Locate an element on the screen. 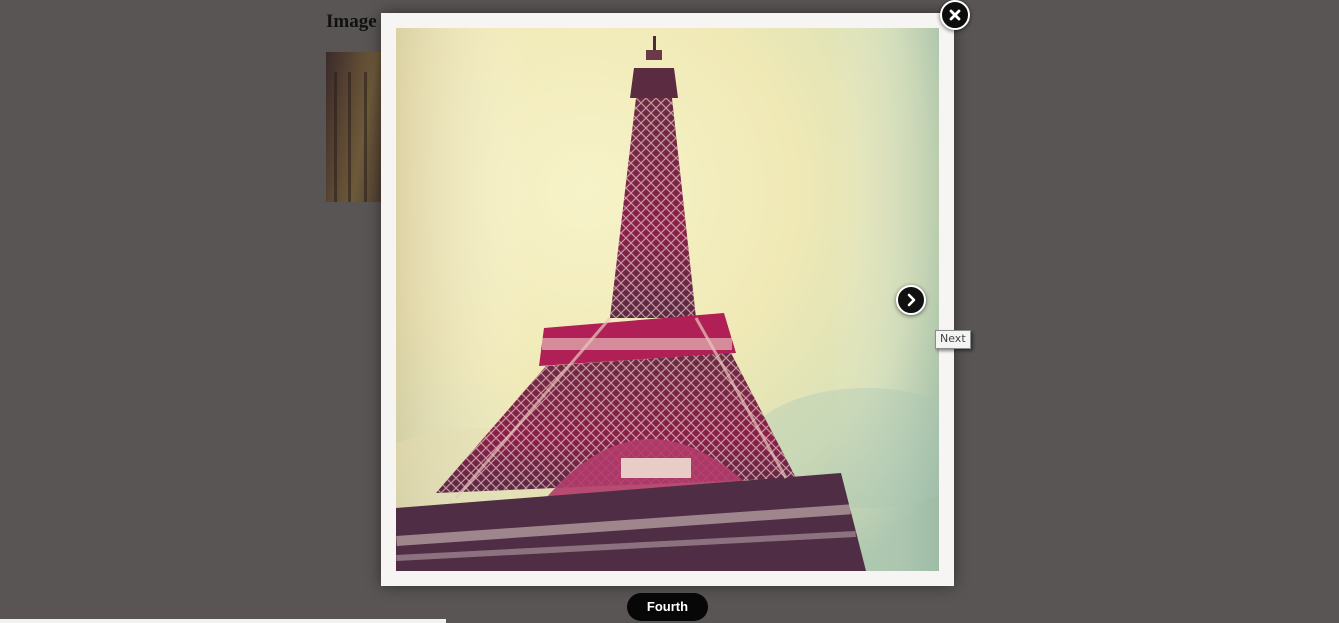  close-icon is located at coordinates (955, 15).